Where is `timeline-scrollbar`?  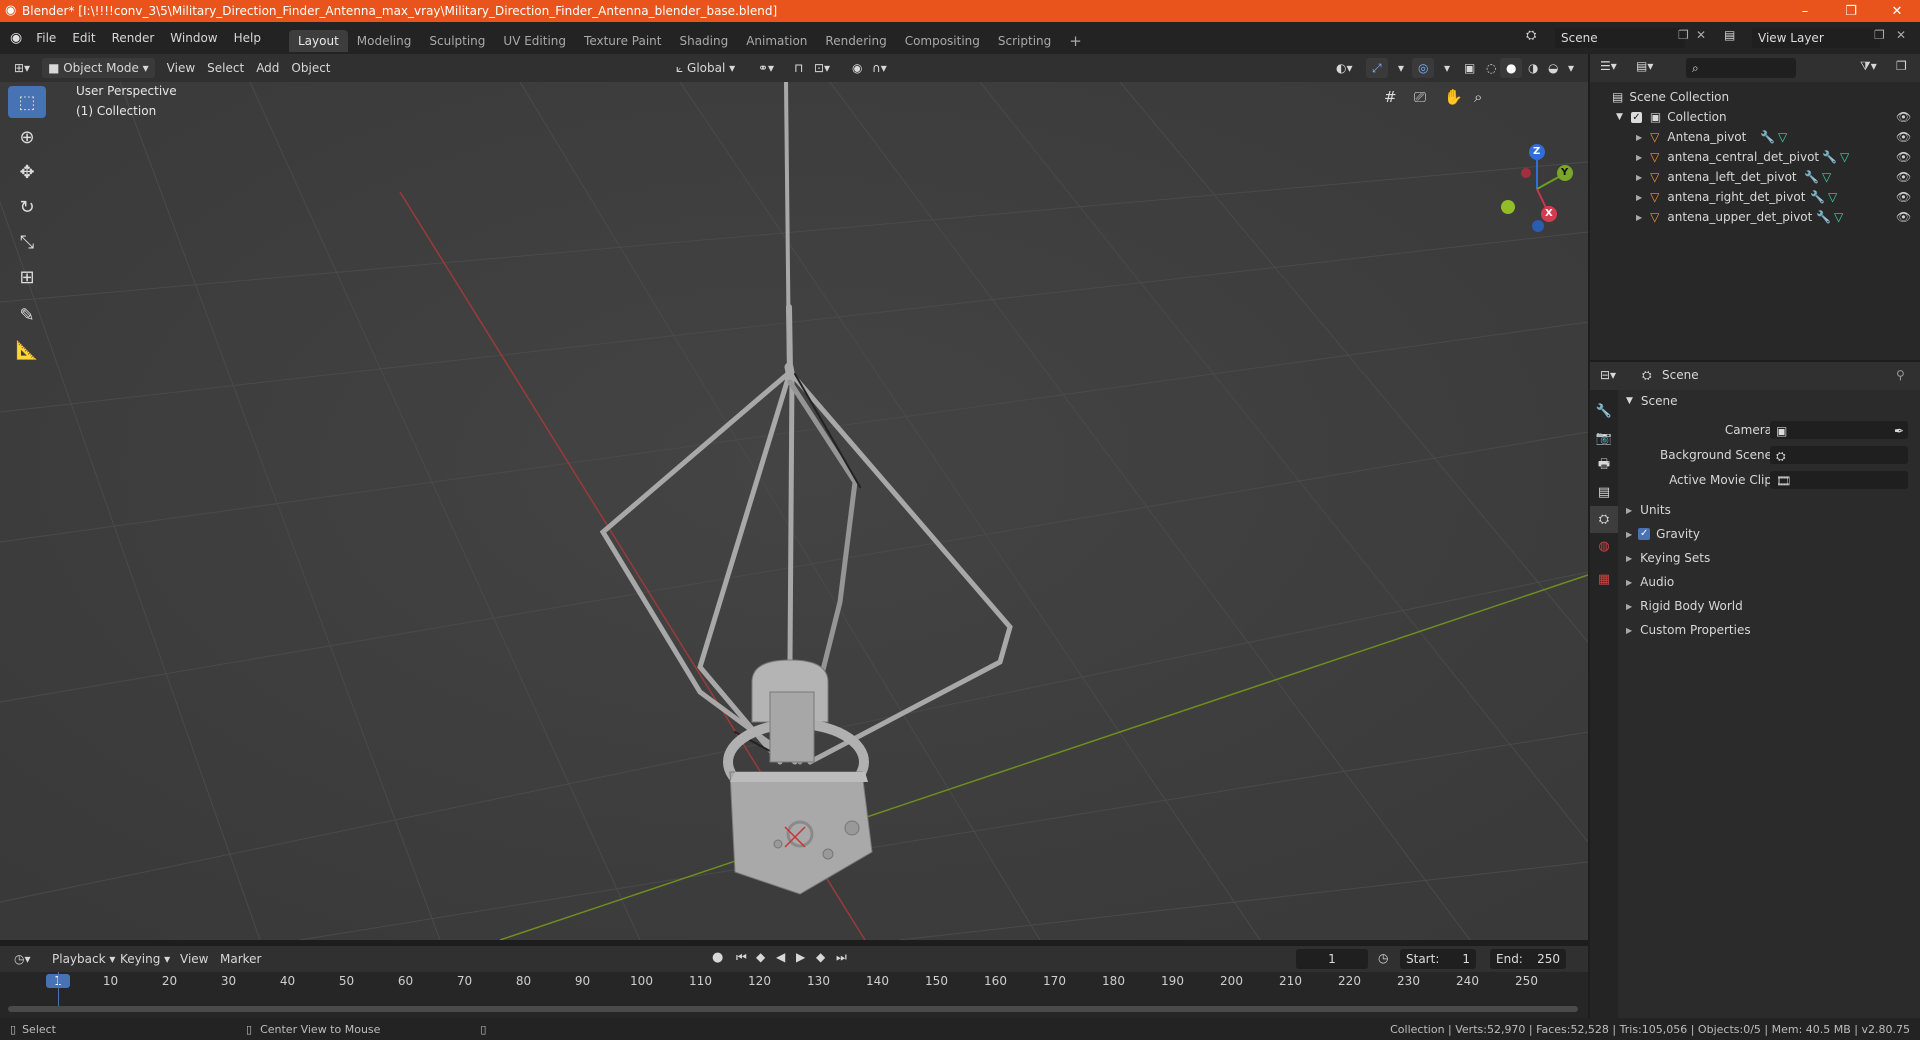
timeline-scrollbar is located at coordinates (793, 1009).